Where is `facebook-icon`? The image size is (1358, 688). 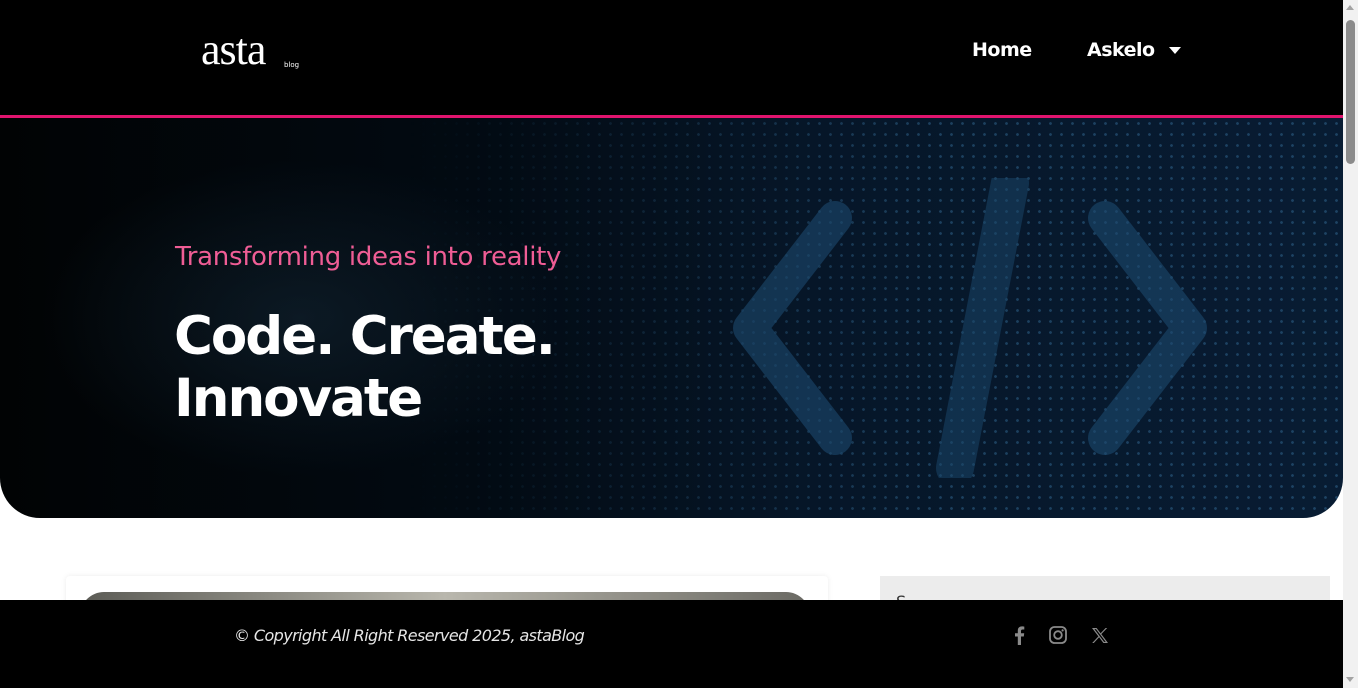
facebook-icon is located at coordinates (1019, 635).